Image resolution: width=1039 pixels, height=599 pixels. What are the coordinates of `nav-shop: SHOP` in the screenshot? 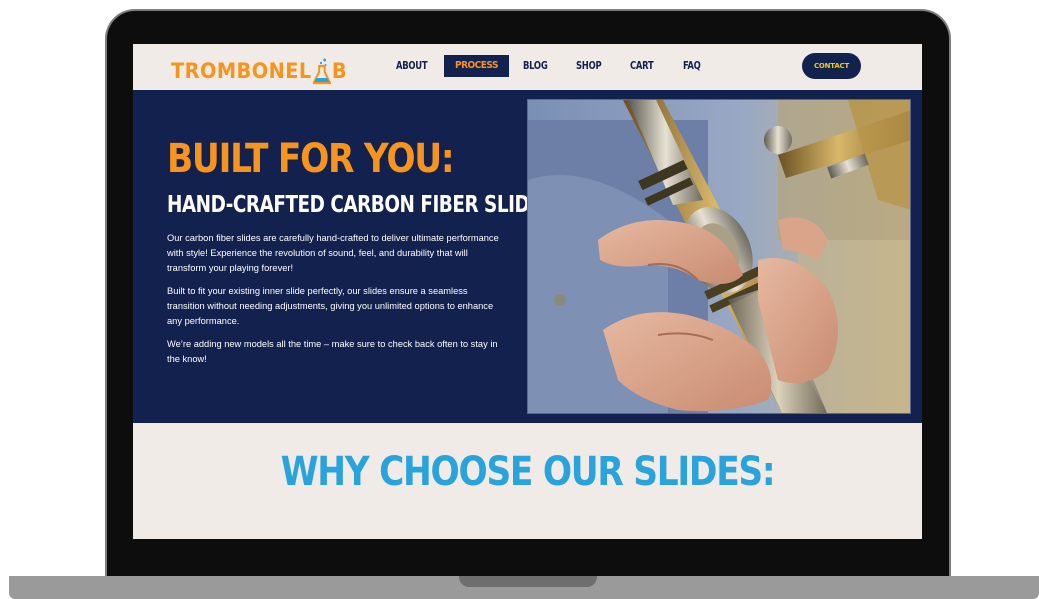 It's located at (589, 66).